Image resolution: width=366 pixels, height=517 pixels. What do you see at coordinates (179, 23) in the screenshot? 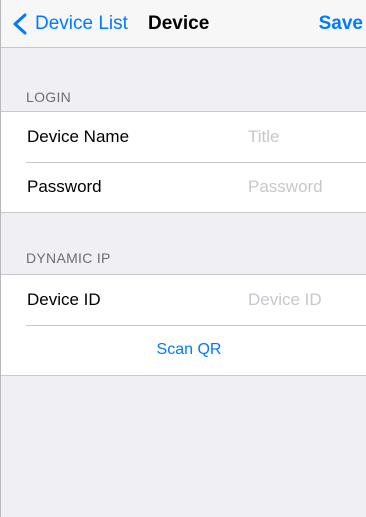
I see `page-title: Device` at bounding box center [179, 23].